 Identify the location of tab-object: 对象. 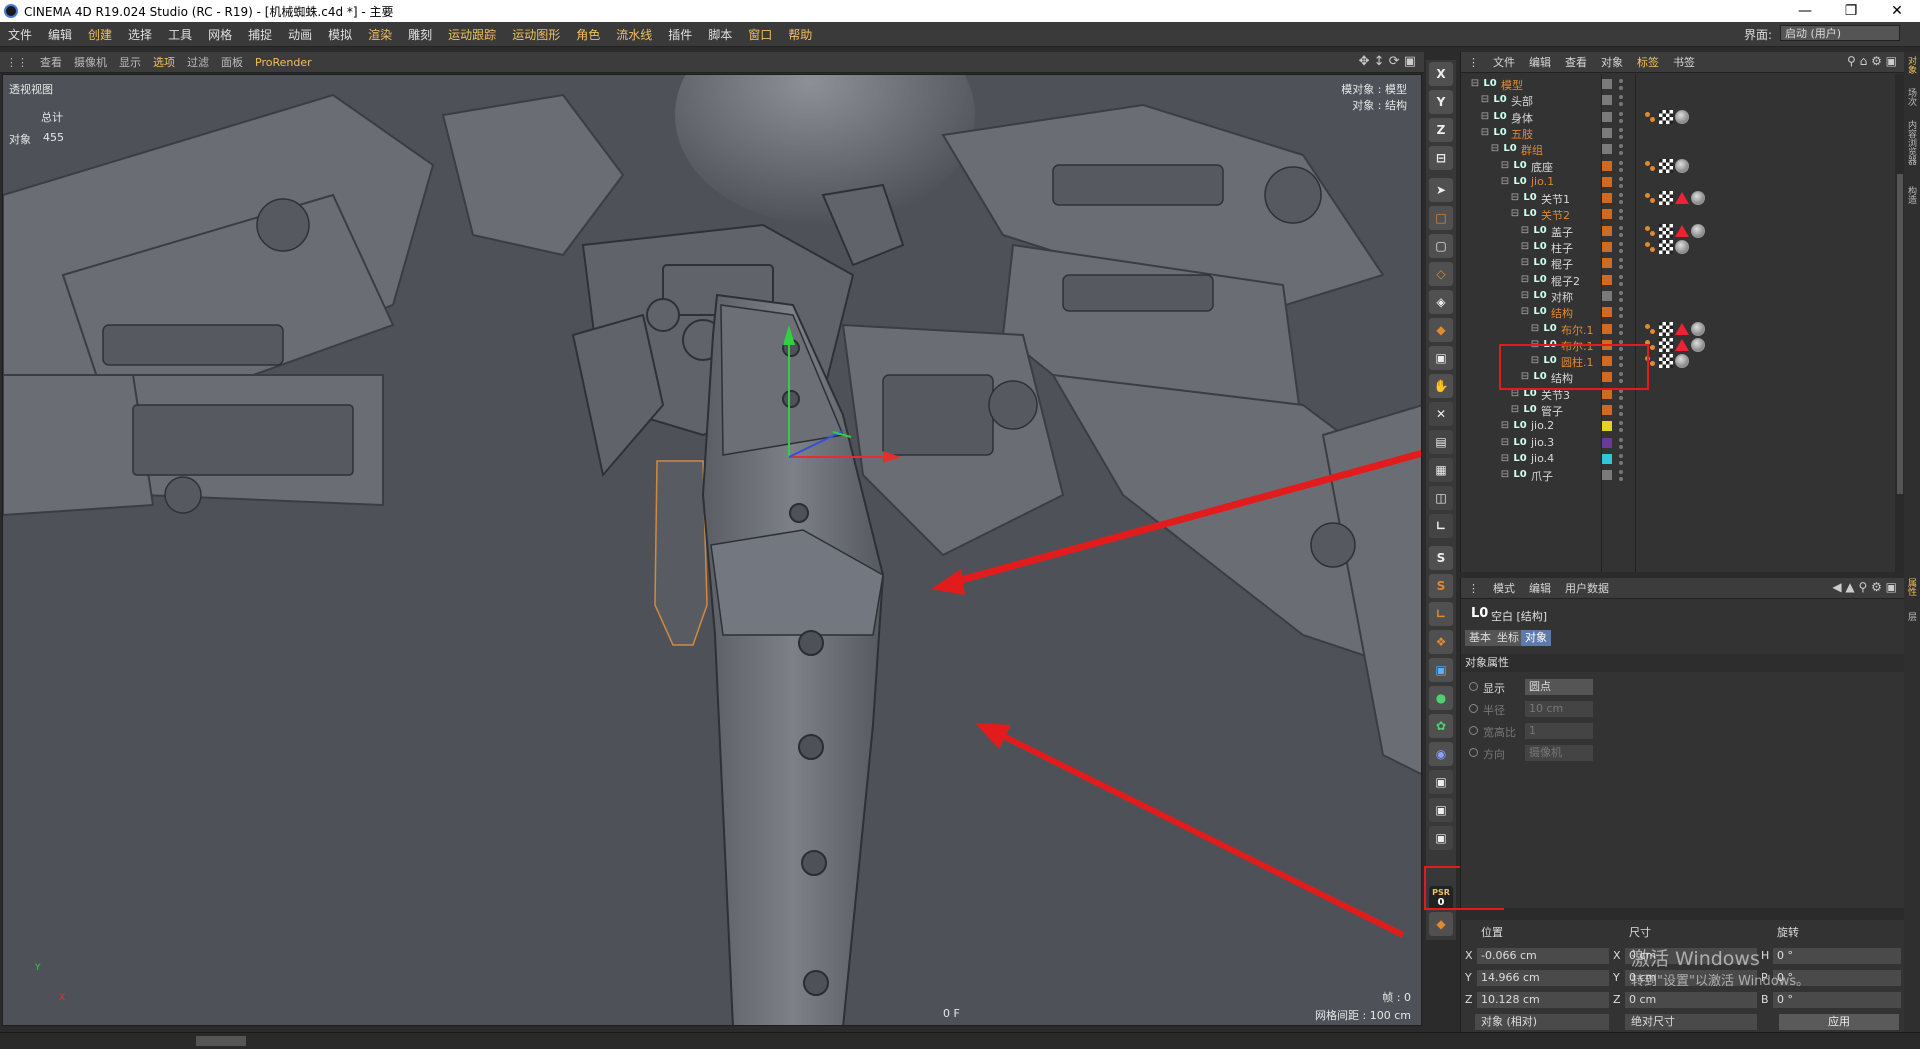
(1536, 638).